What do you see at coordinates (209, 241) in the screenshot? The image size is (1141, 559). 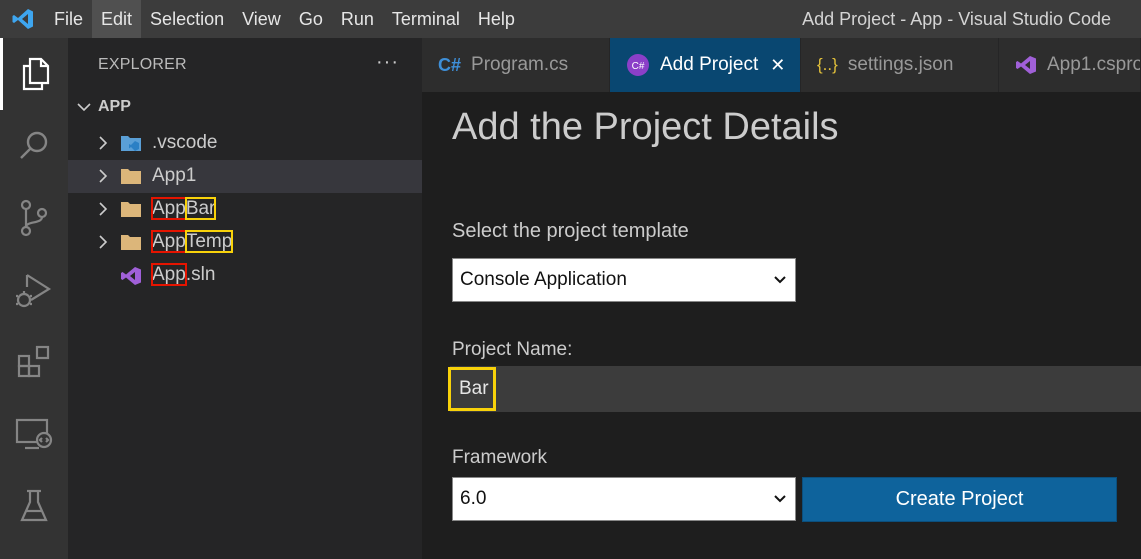 I see `highlight-suffix: Temp` at bounding box center [209, 241].